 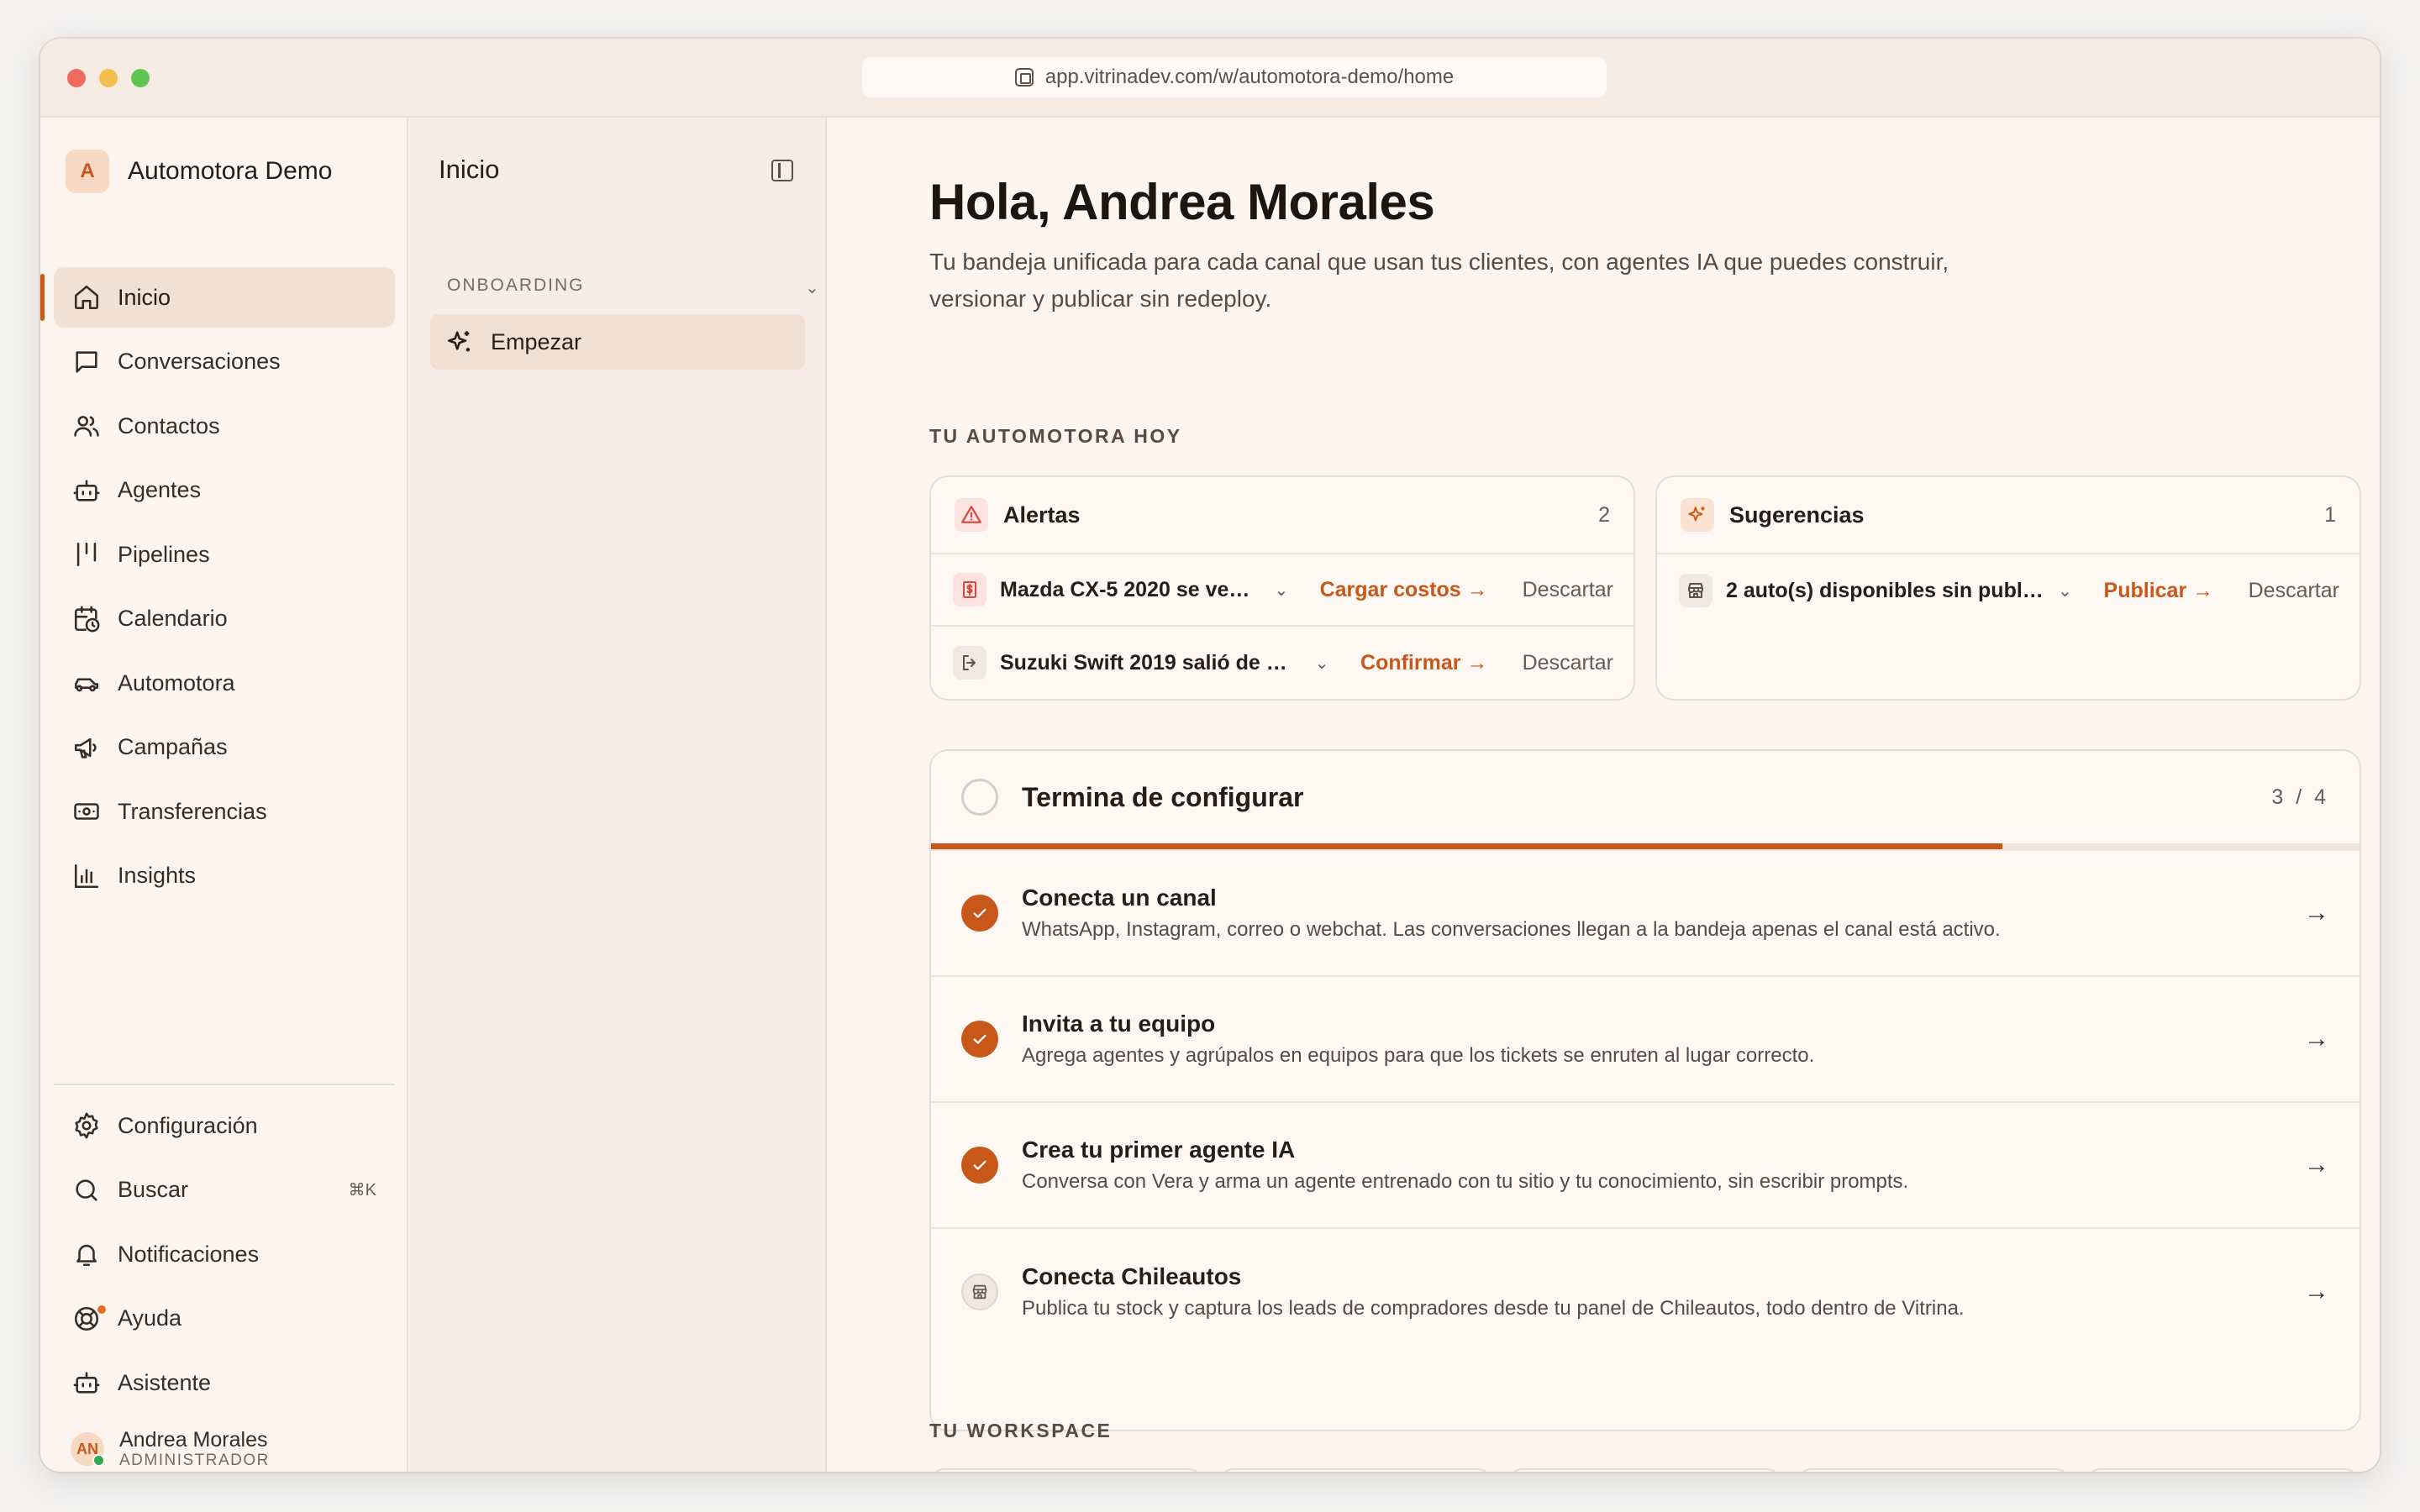 What do you see at coordinates (86, 490) in the screenshot?
I see `bot-icon` at bounding box center [86, 490].